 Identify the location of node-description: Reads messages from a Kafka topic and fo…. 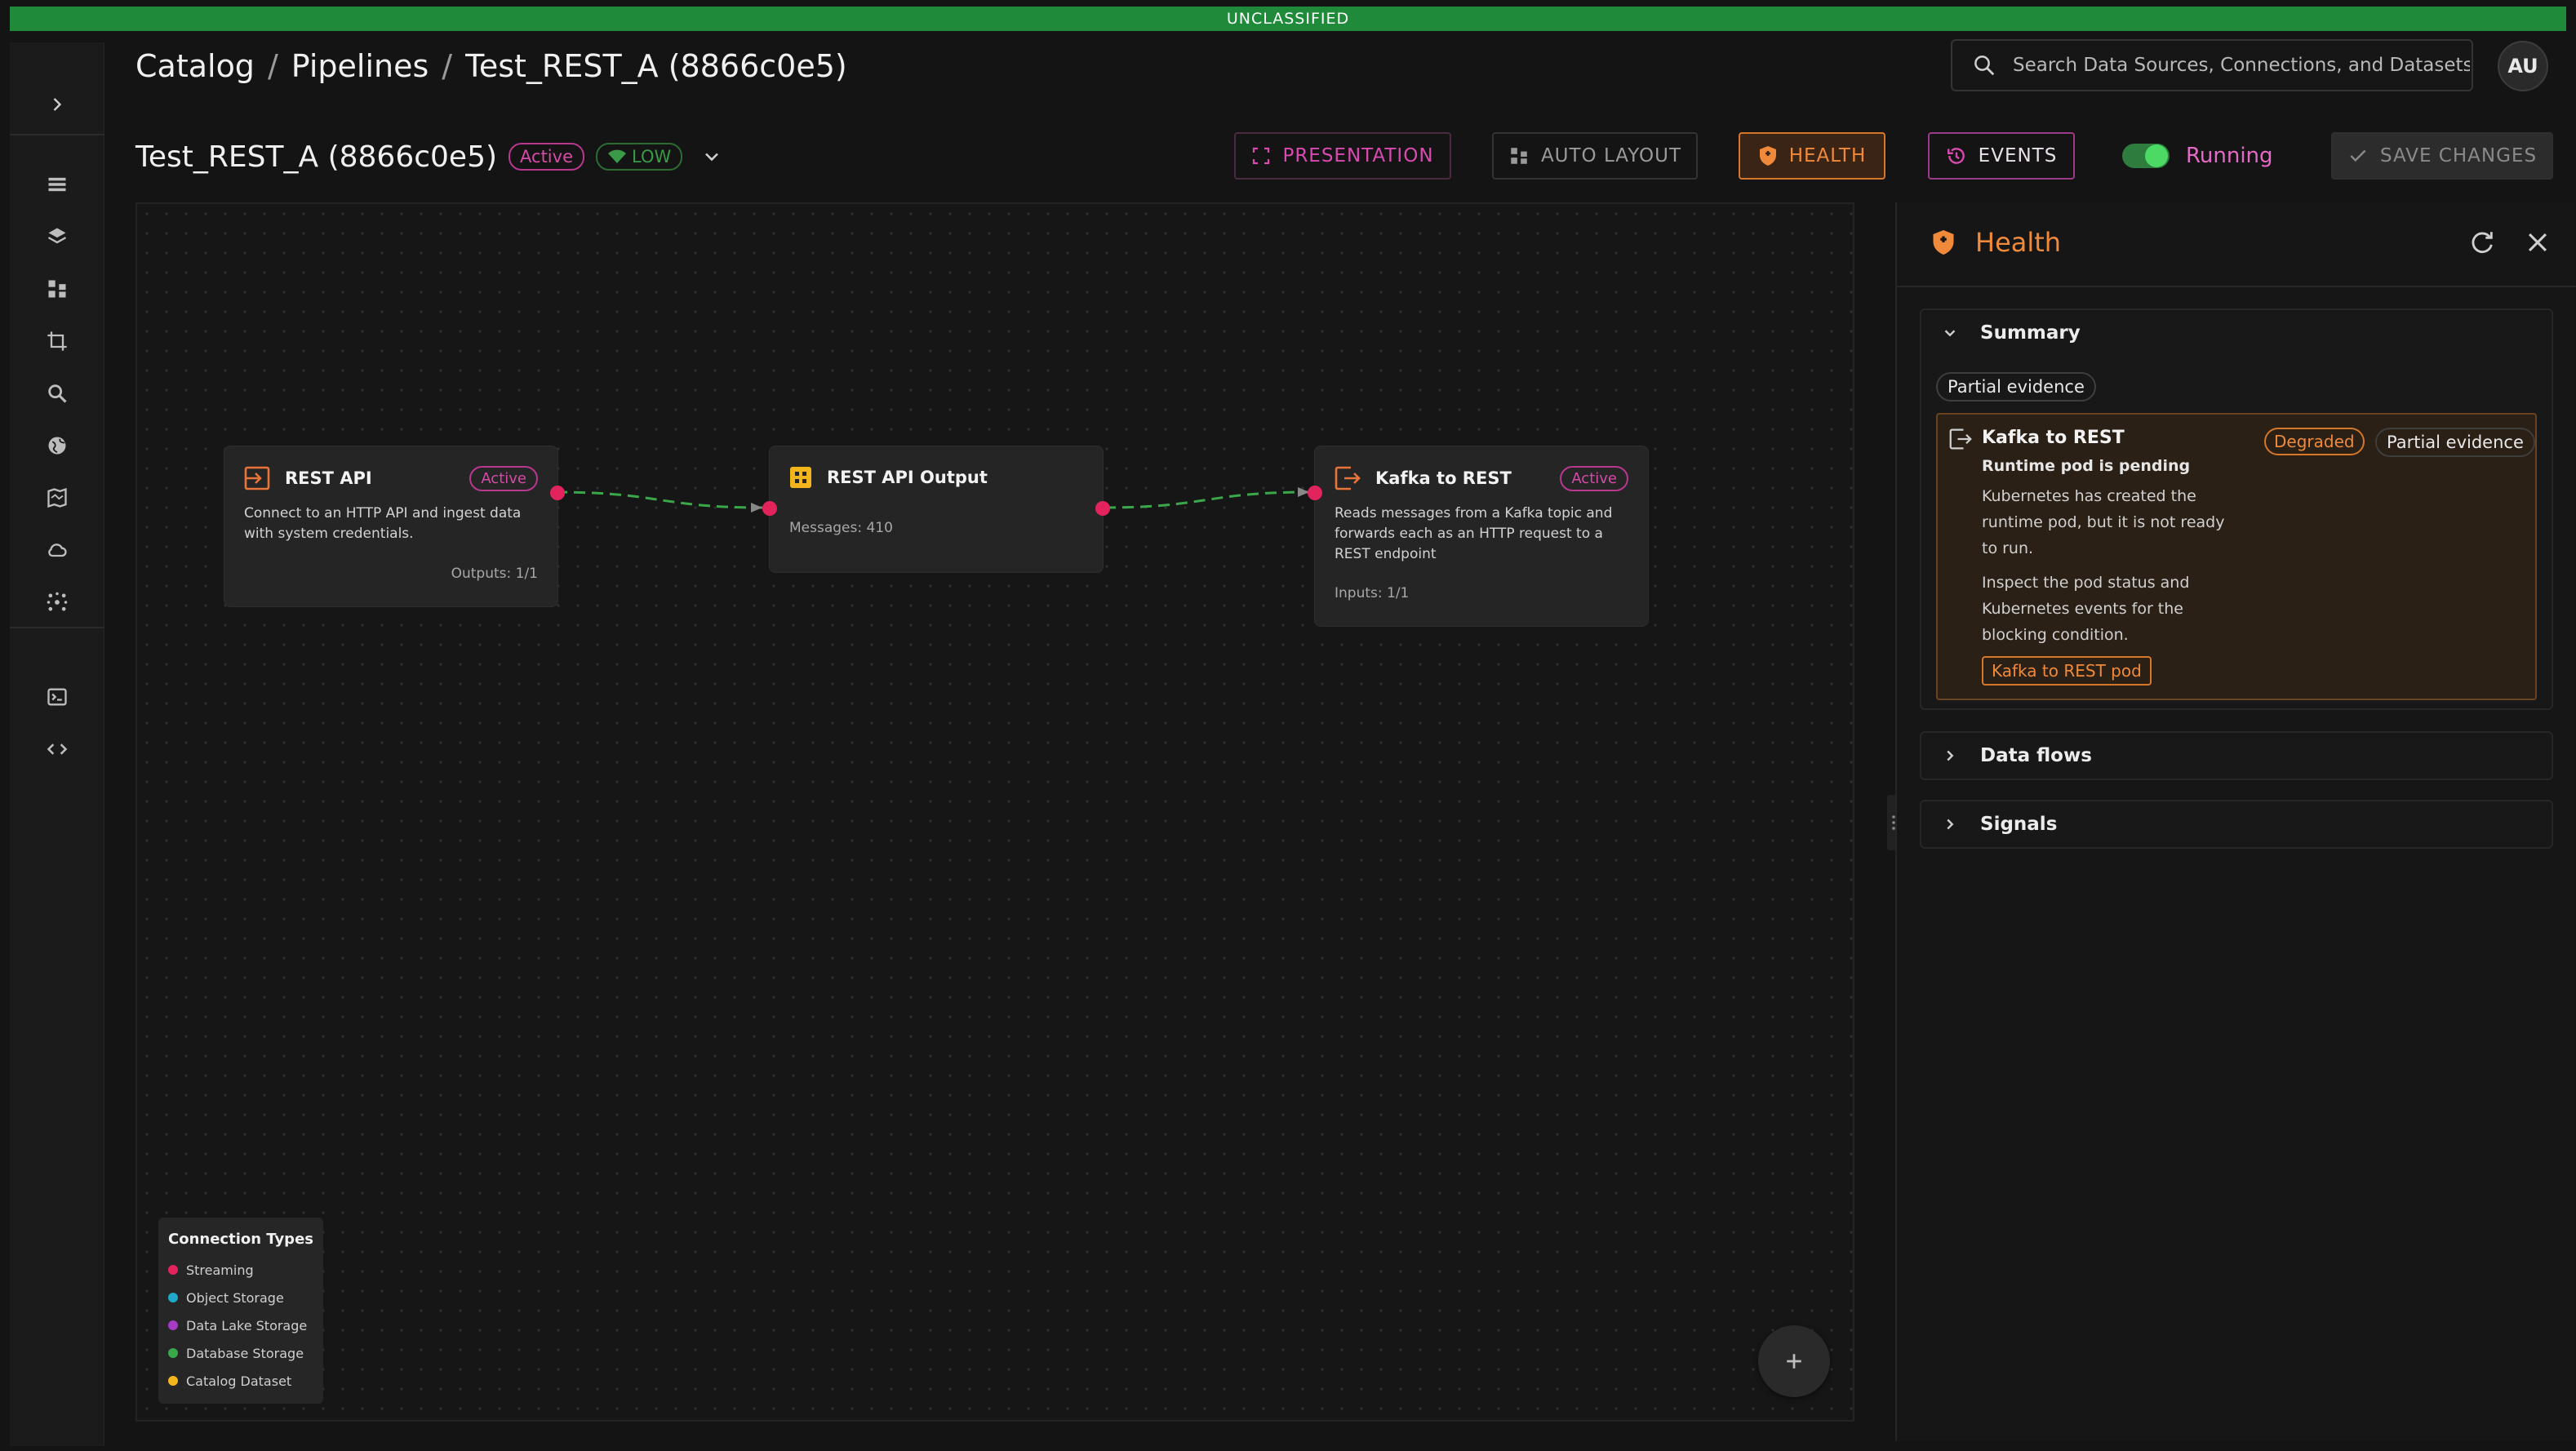
(1473, 534).